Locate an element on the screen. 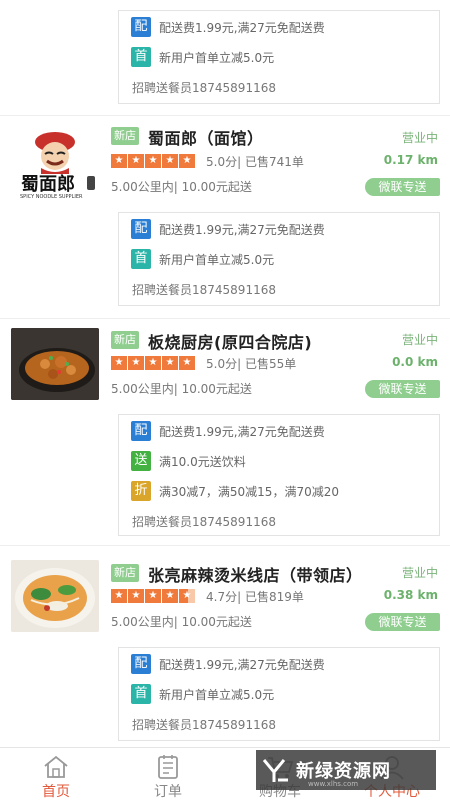  store-logo: 蜀面郎 SPICY NOODLE SUPPLIER is located at coordinates (55, 164).